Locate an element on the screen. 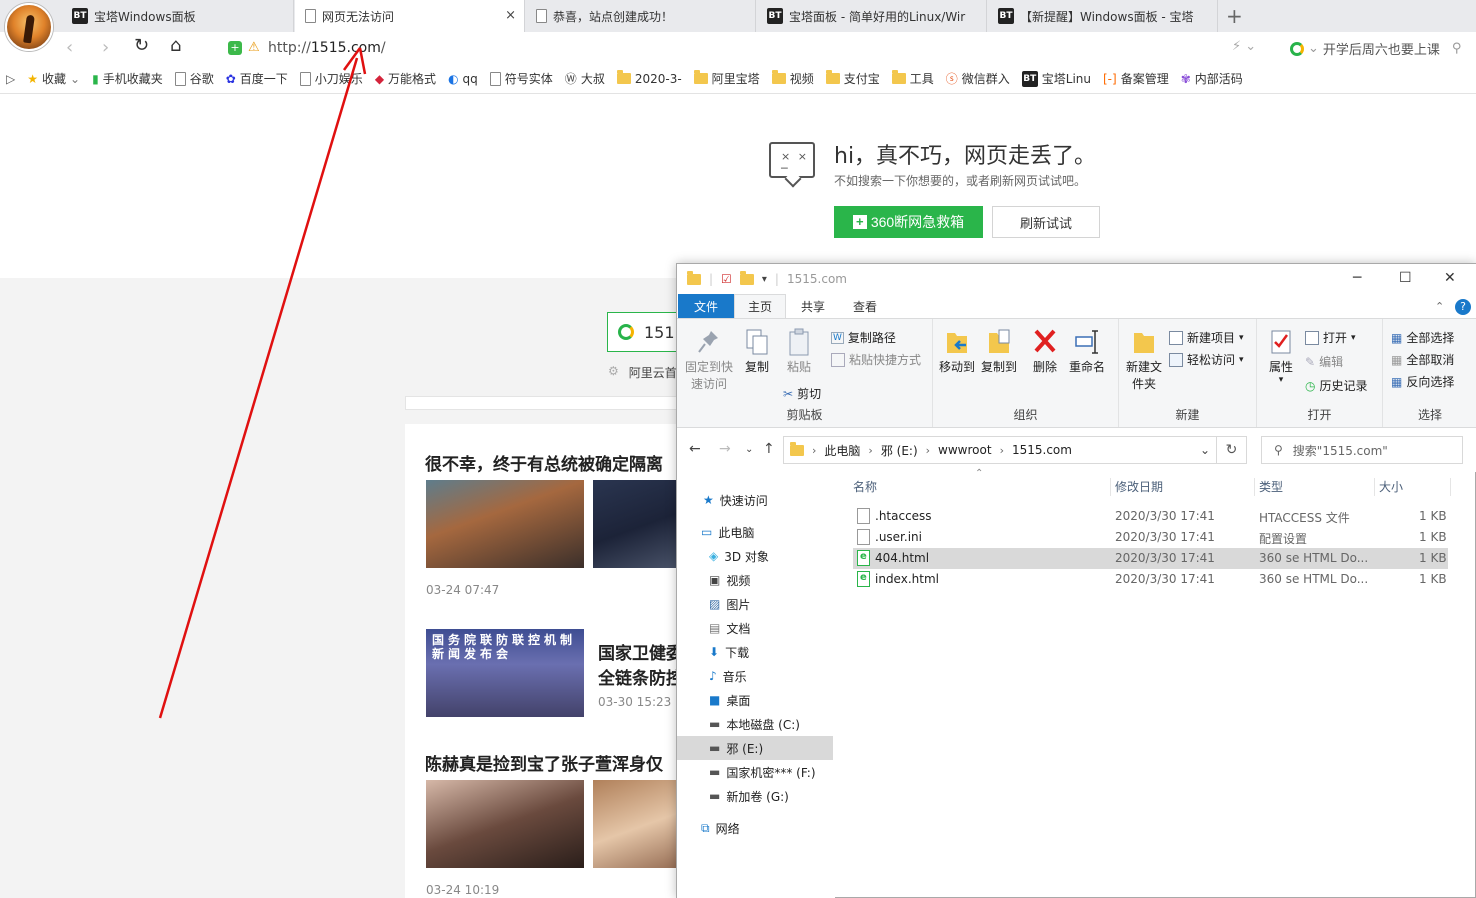  tab-site-created: 恭喜，站点创建成功！ is located at coordinates (641, 16).